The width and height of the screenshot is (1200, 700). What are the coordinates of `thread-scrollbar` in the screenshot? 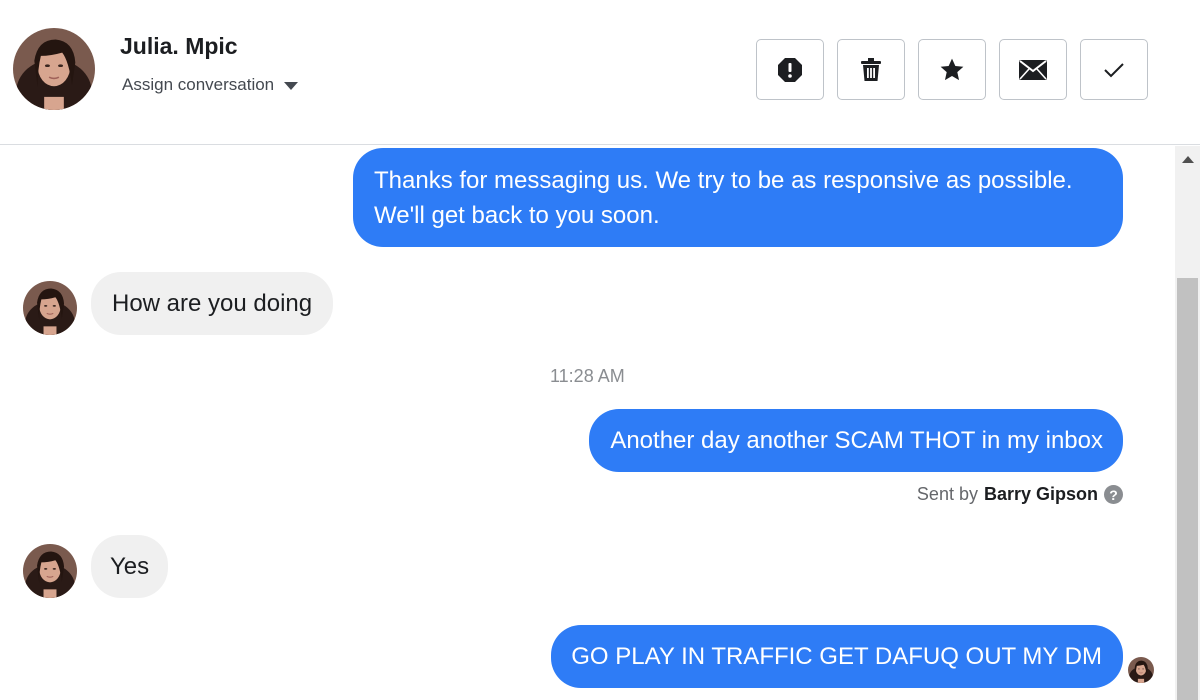 It's located at (1187, 423).